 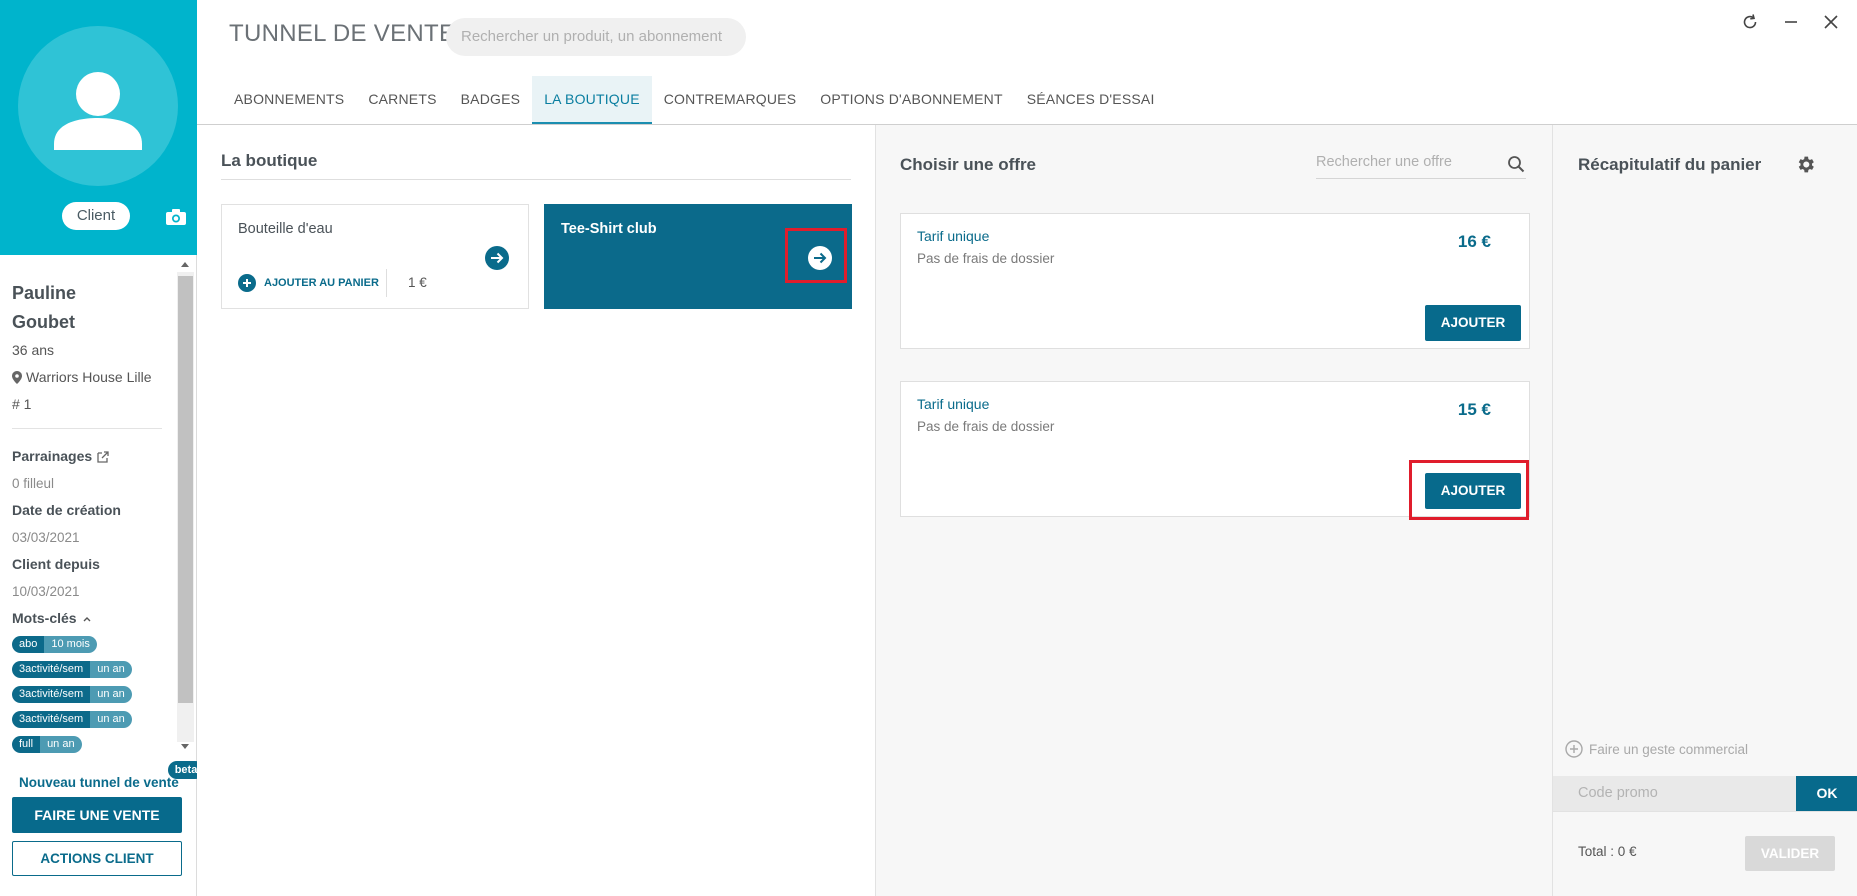 What do you see at coordinates (1474, 409) in the screenshot?
I see `offer-price: 15 €` at bounding box center [1474, 409].